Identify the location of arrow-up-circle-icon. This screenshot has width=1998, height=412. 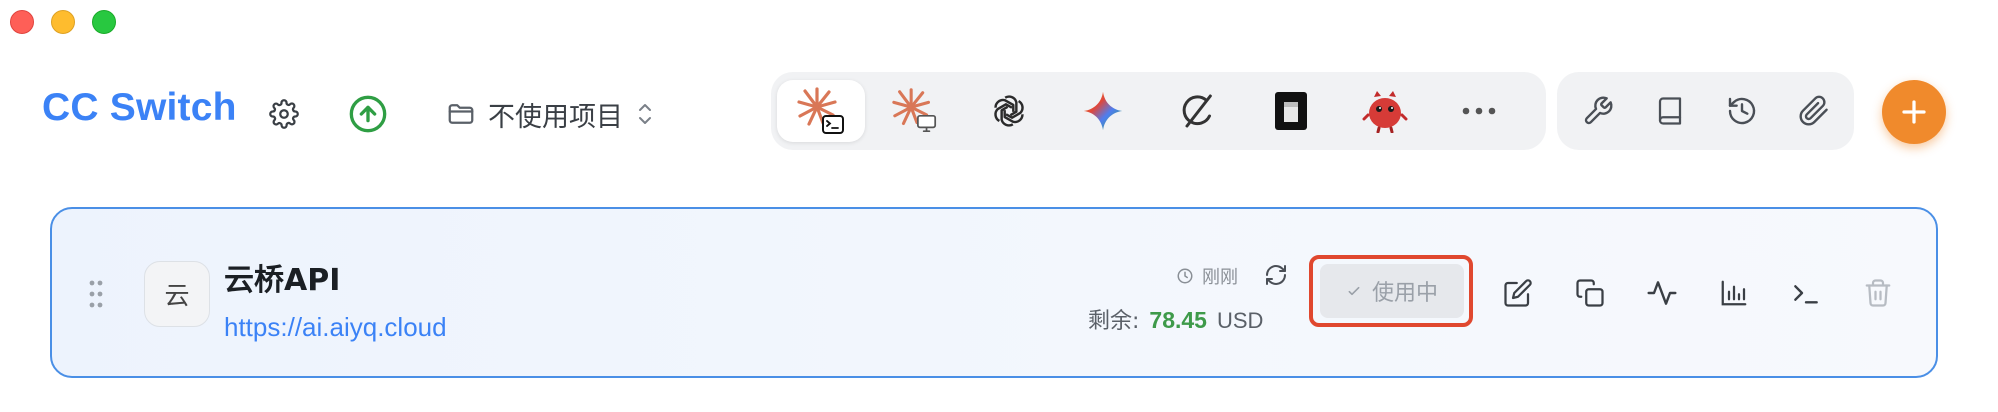
(368, 114).